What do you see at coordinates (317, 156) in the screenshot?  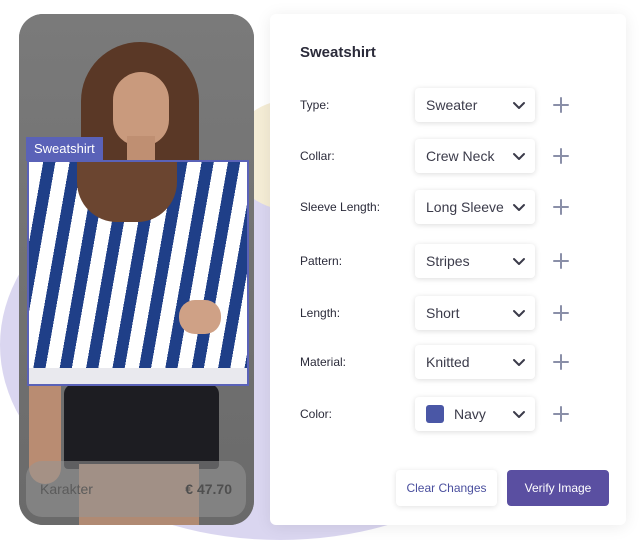 I see `attribute-label: Collar:` at bounding box center [317, 156].